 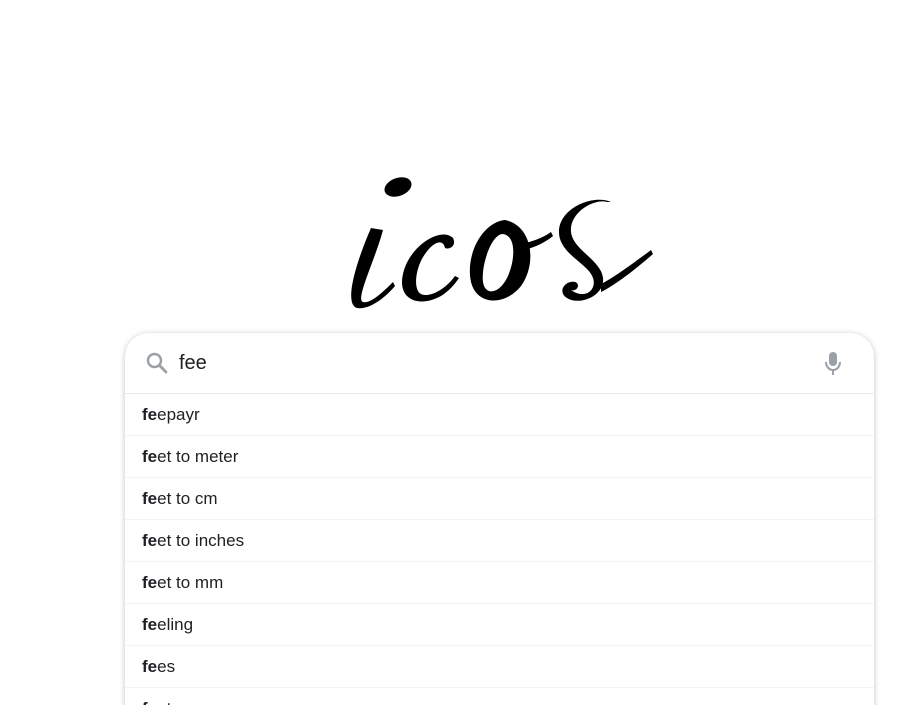 I want to click on suggestion-item: fe et to cm, so click(x=499, y=499).